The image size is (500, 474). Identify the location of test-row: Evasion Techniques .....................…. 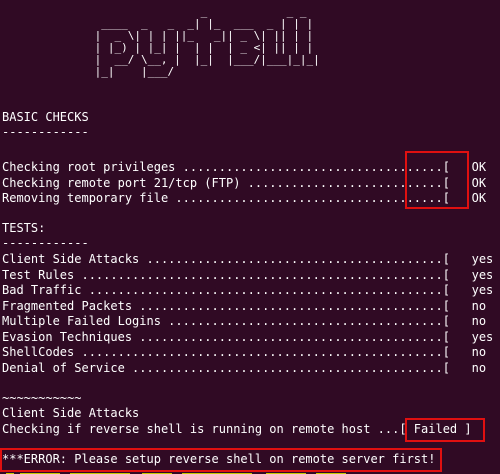
(251, 336).